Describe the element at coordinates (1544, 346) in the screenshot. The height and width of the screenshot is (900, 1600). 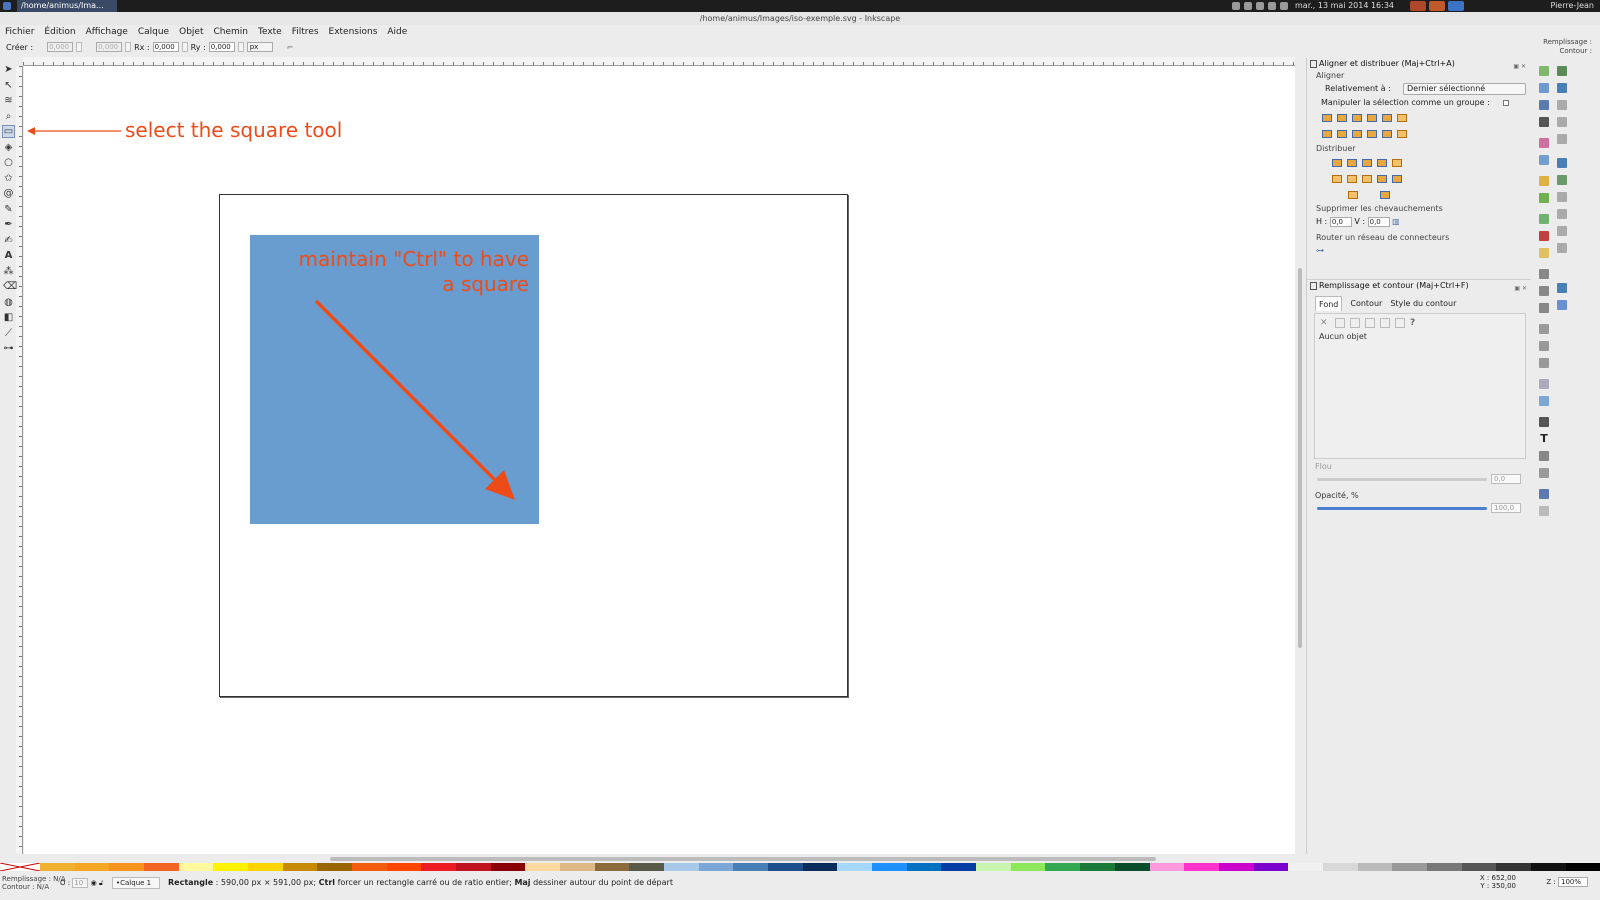
I see `clone-icon` at that location.